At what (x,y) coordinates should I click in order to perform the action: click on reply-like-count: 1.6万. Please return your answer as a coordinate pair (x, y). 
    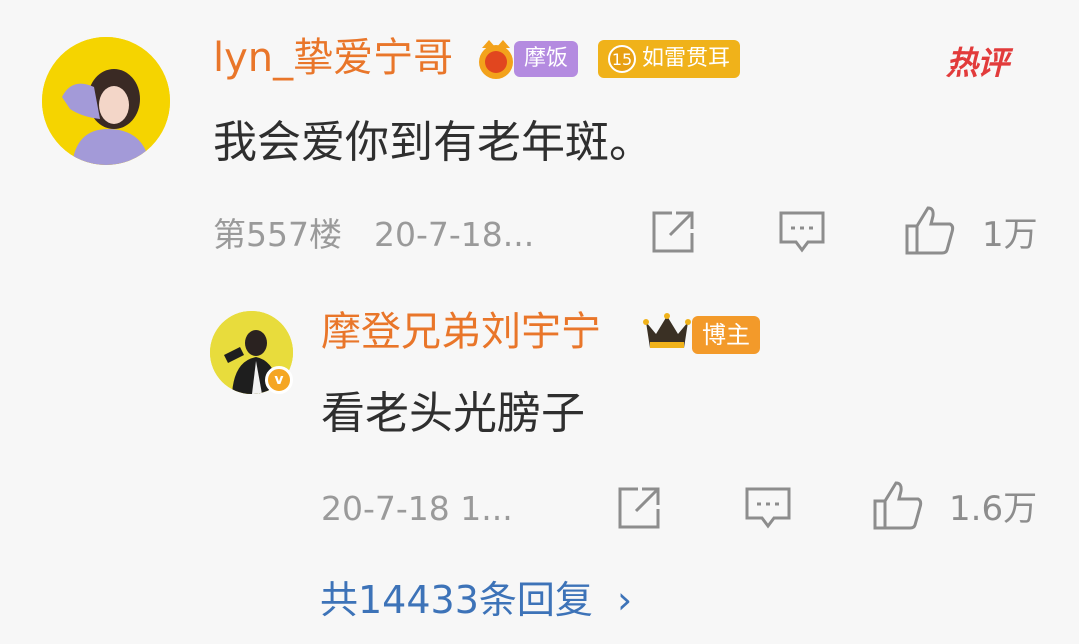
    Looking at the image, I should click on (993, 509).